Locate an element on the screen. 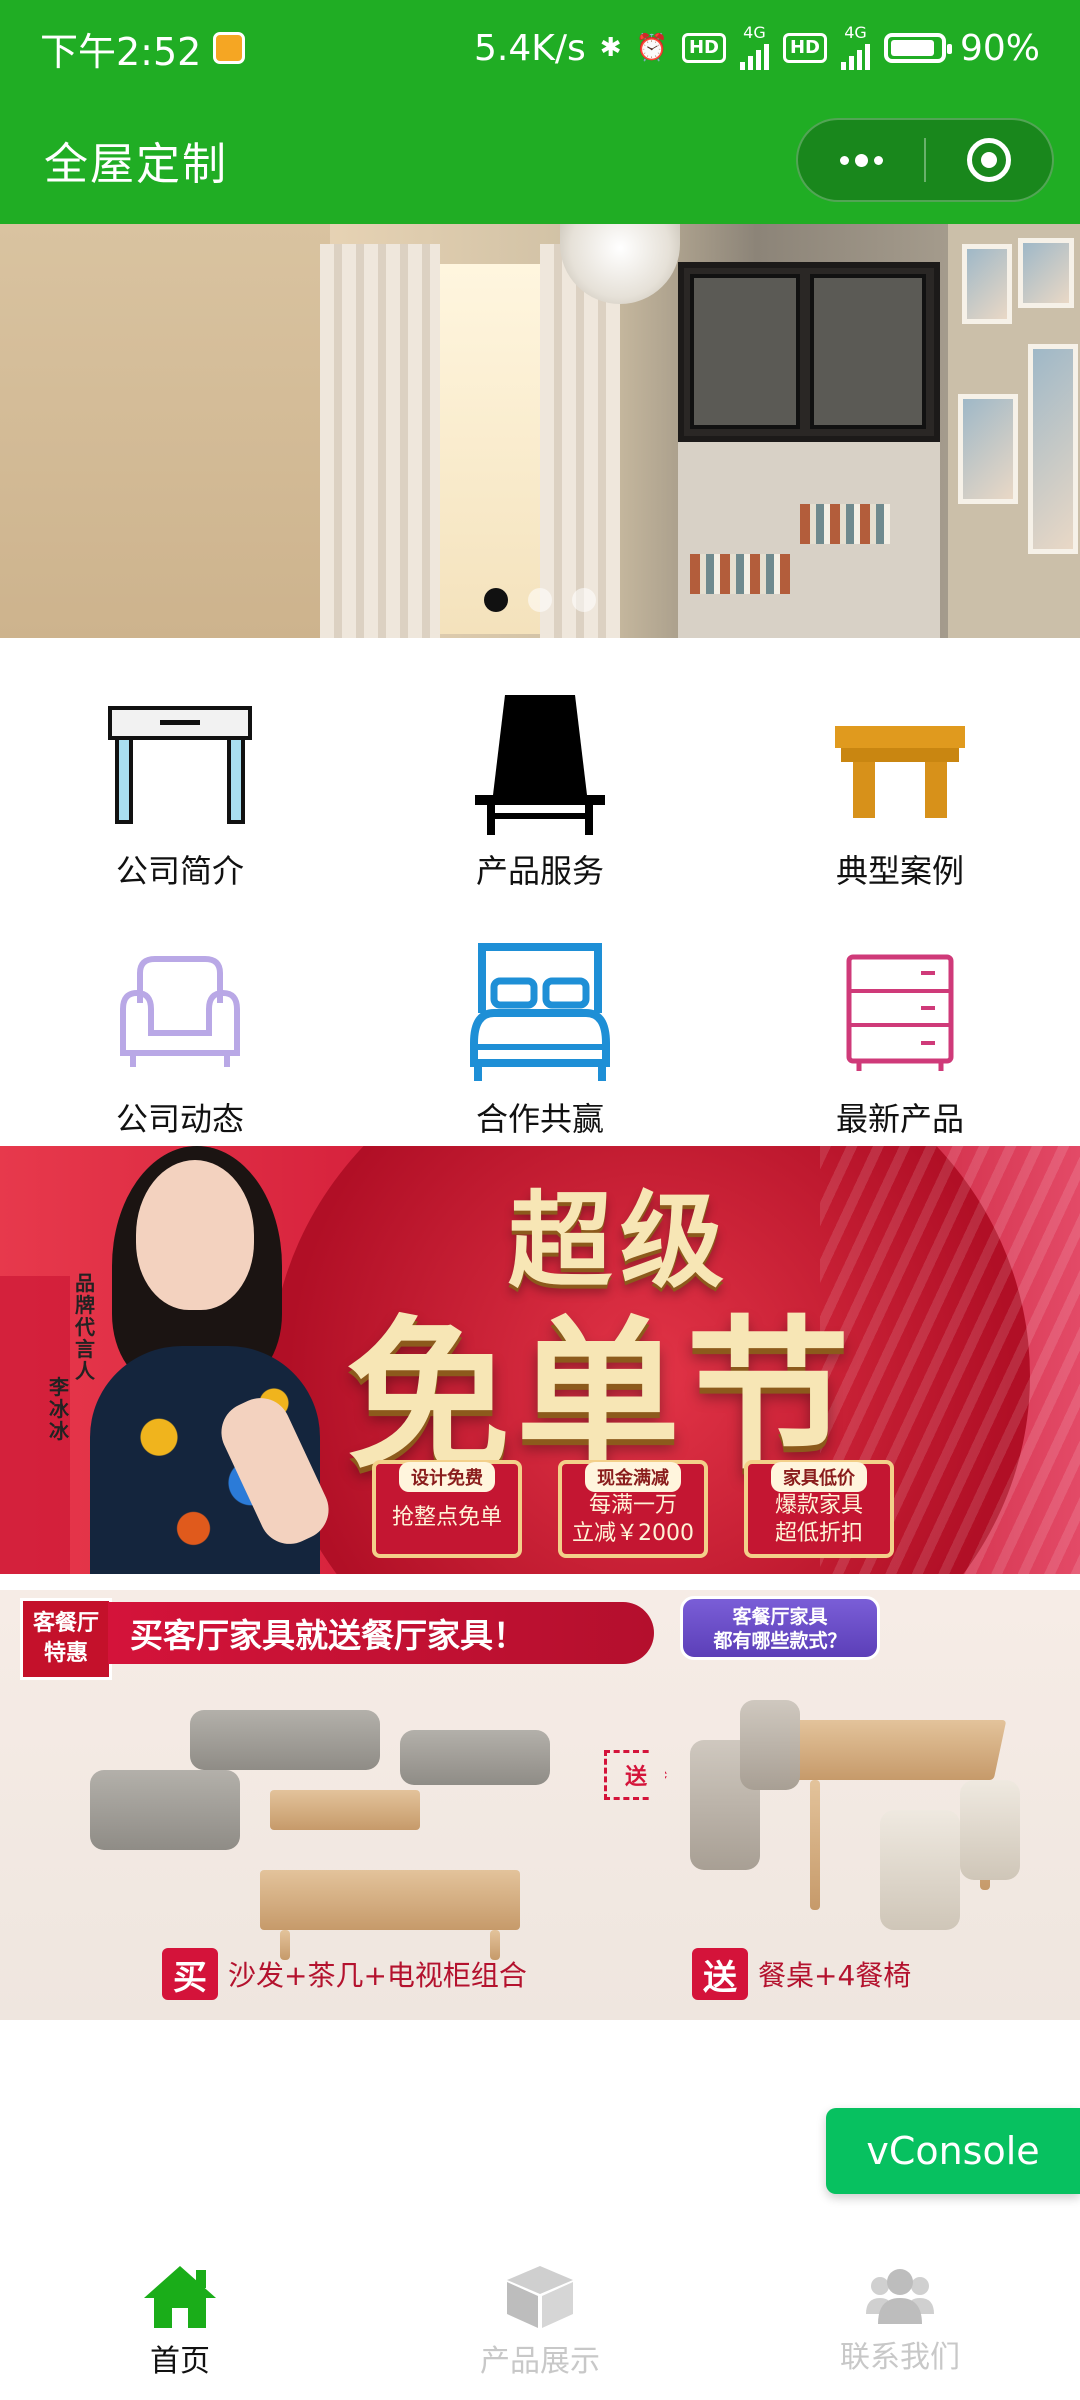 This screenshot has width=1080, height=2400. network-type-1: 4G is located at coordinates (754, 32).